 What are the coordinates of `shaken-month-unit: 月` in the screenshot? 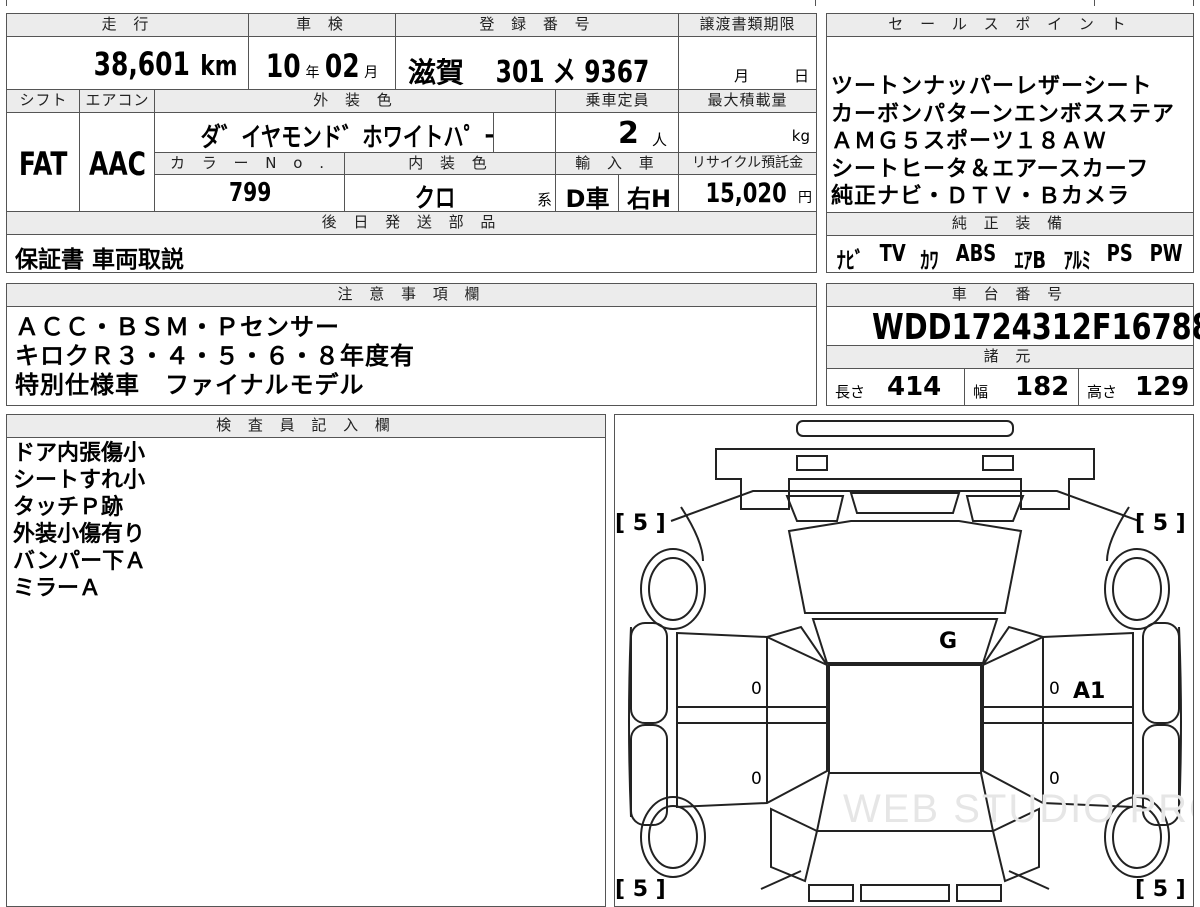 It's located at (371, 73).